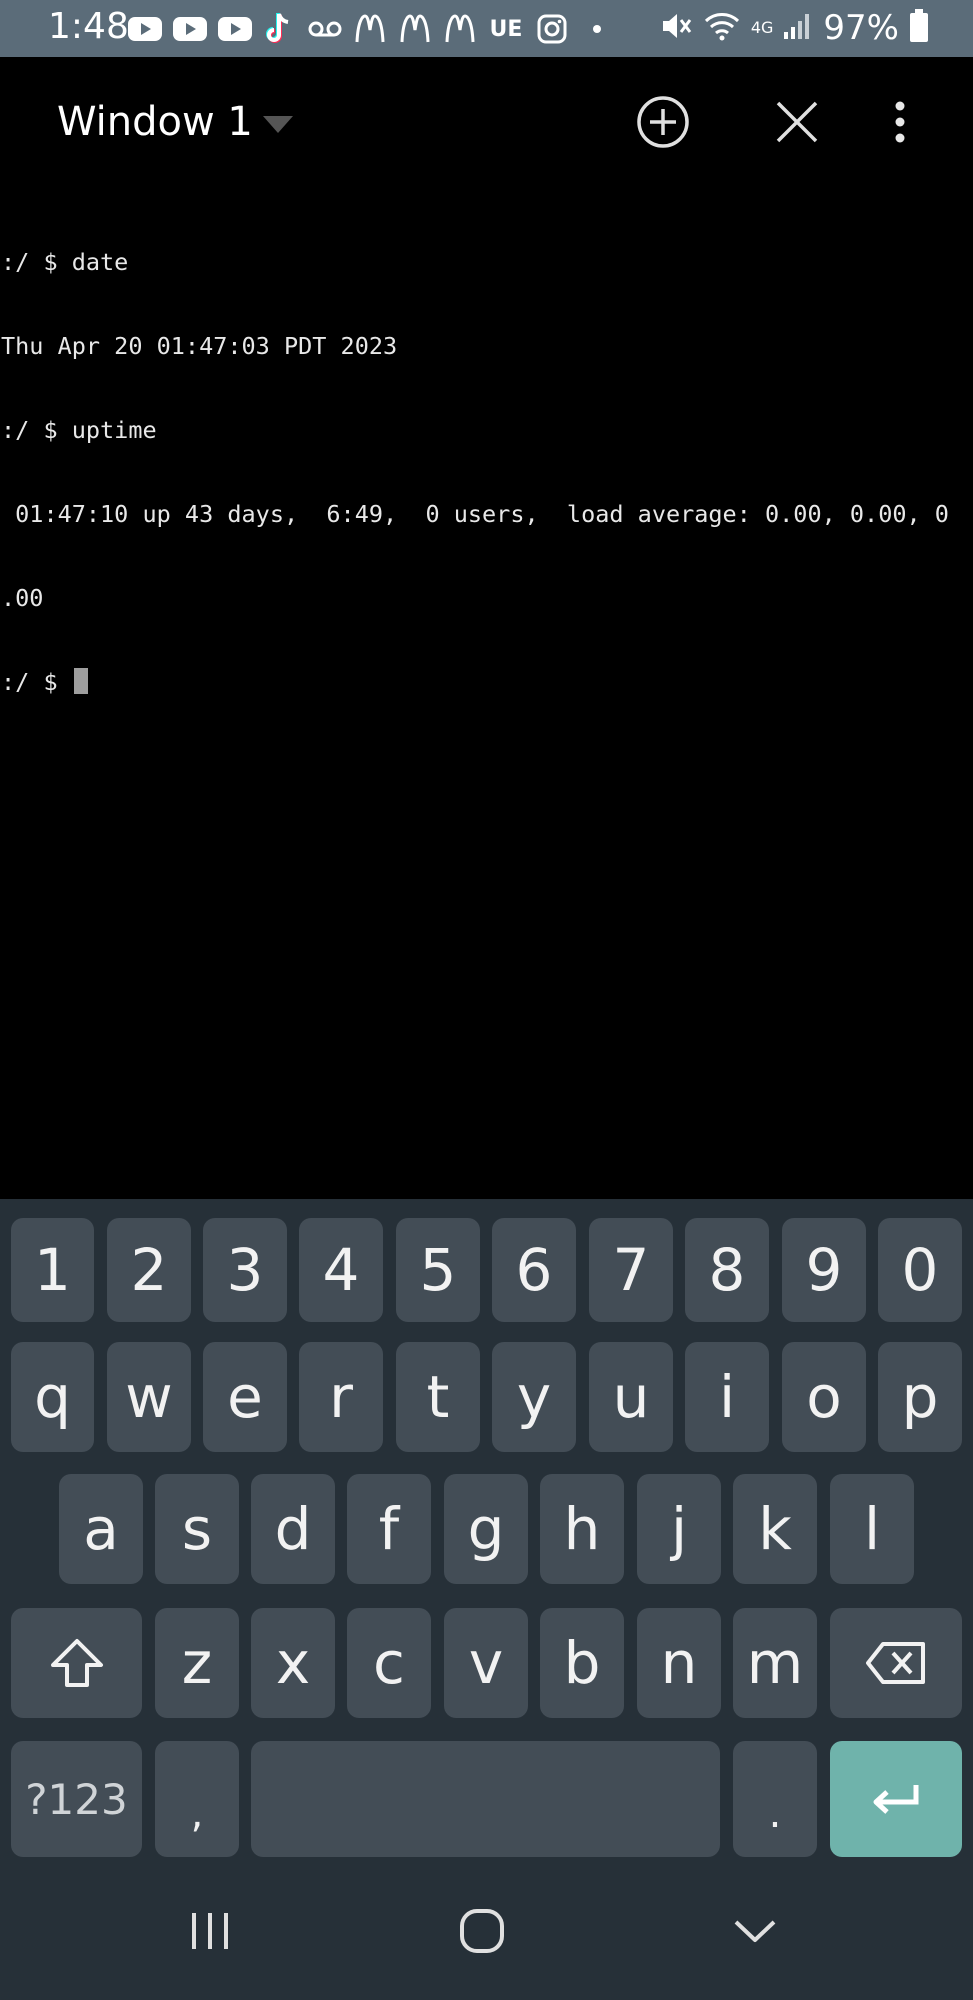 Image resolution: width=973 pixels, height=2000 pixels. Describe the element at coordinates (101, 1529) in the screenshot. I see `key-a: a` at that location.